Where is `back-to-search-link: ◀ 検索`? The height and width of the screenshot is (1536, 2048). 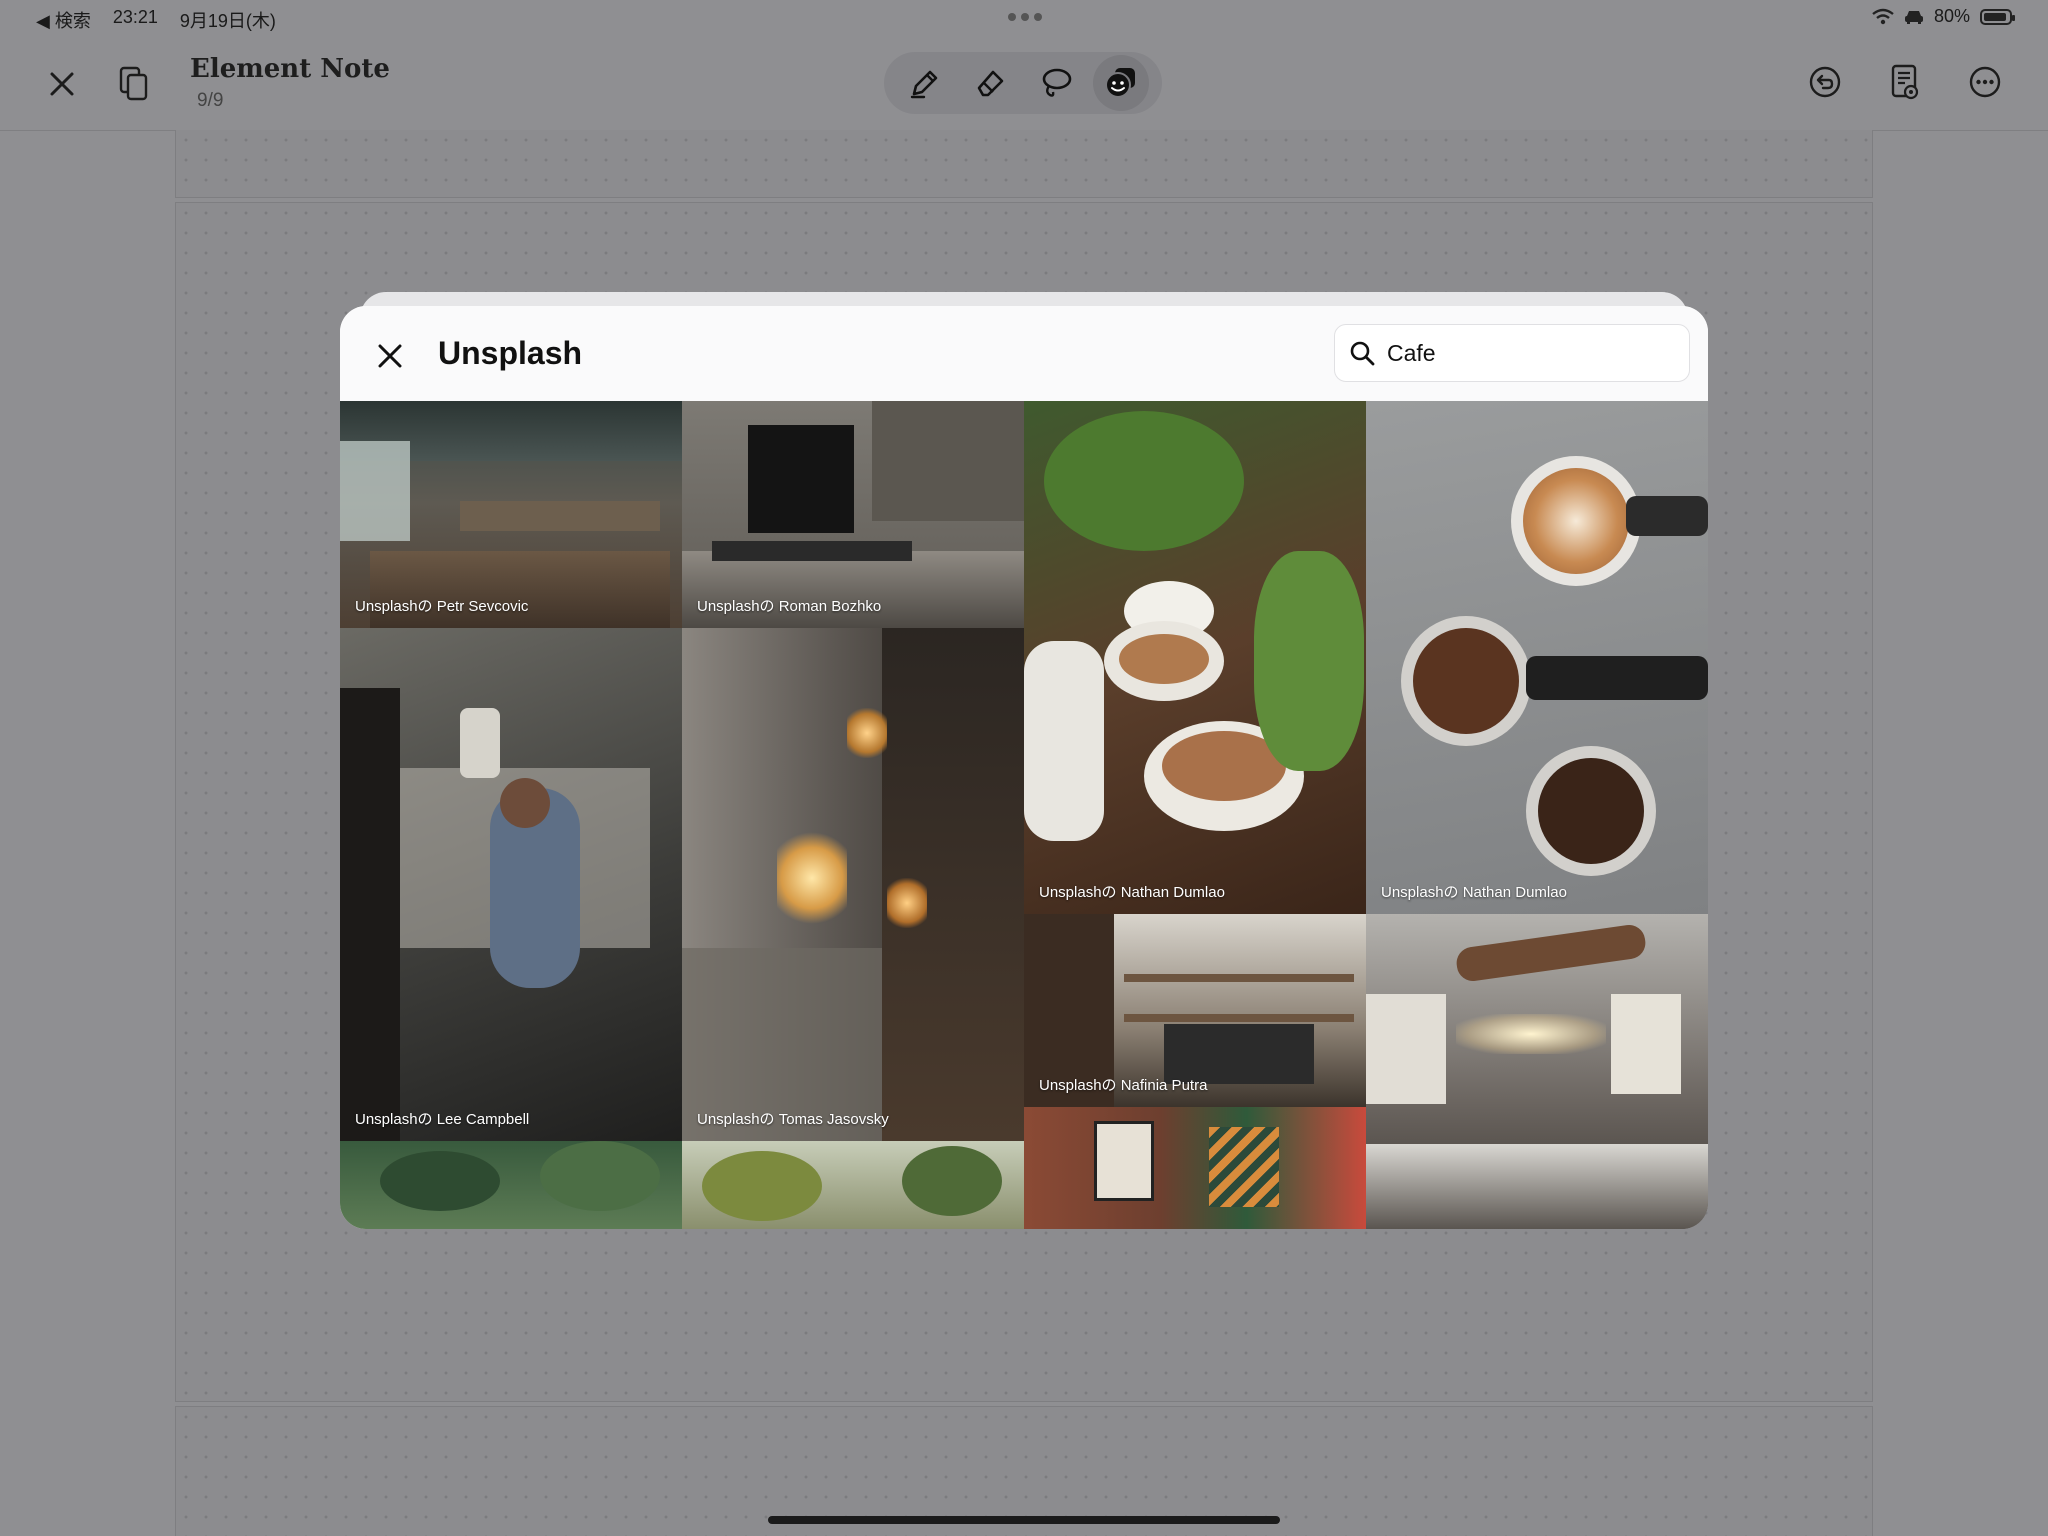
back-to-search-link: ◀ 検索 is located at coordinates (63, 20).